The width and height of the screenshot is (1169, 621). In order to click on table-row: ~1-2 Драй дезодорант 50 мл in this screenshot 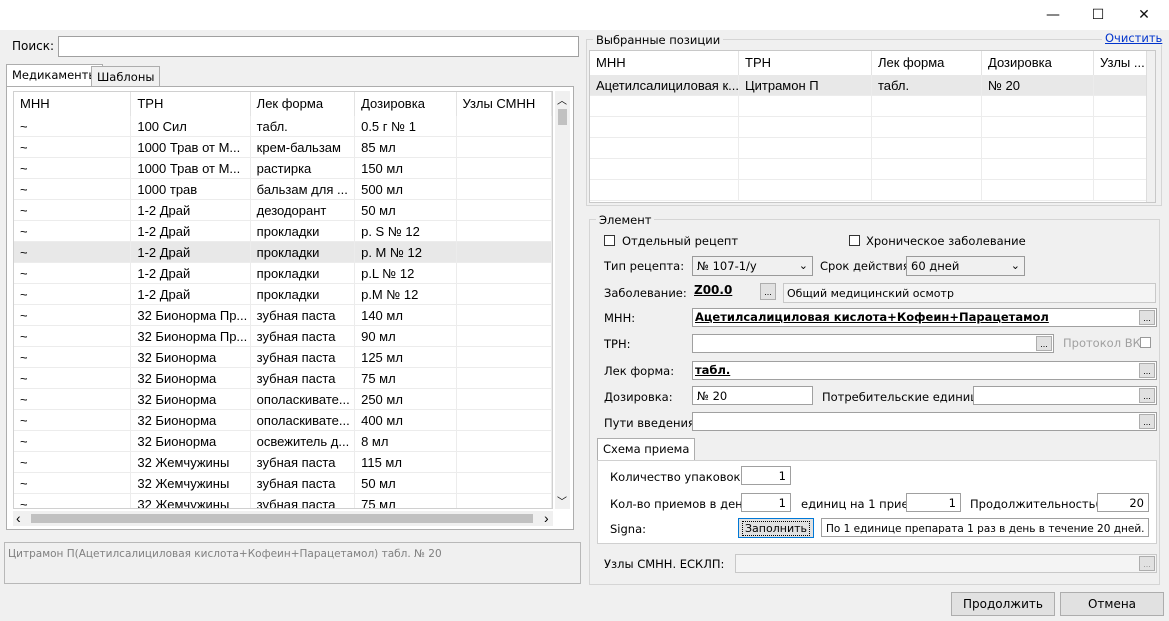, I will do `click(283, 210)`.